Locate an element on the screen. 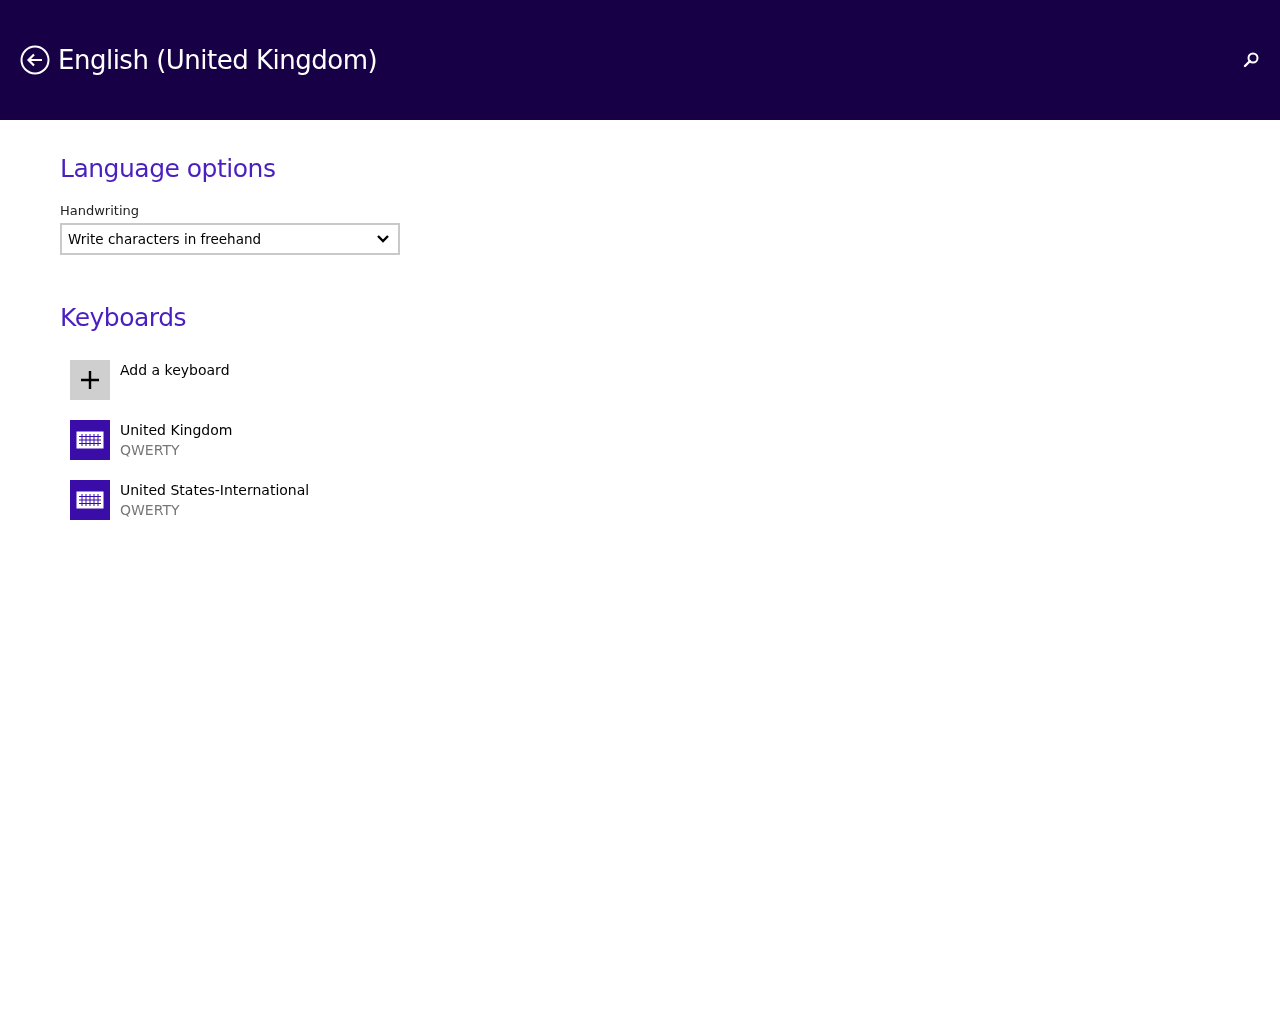 The image size is (1280, 1024). keyboard-name: United States-International is located at coordinates (215, 490).